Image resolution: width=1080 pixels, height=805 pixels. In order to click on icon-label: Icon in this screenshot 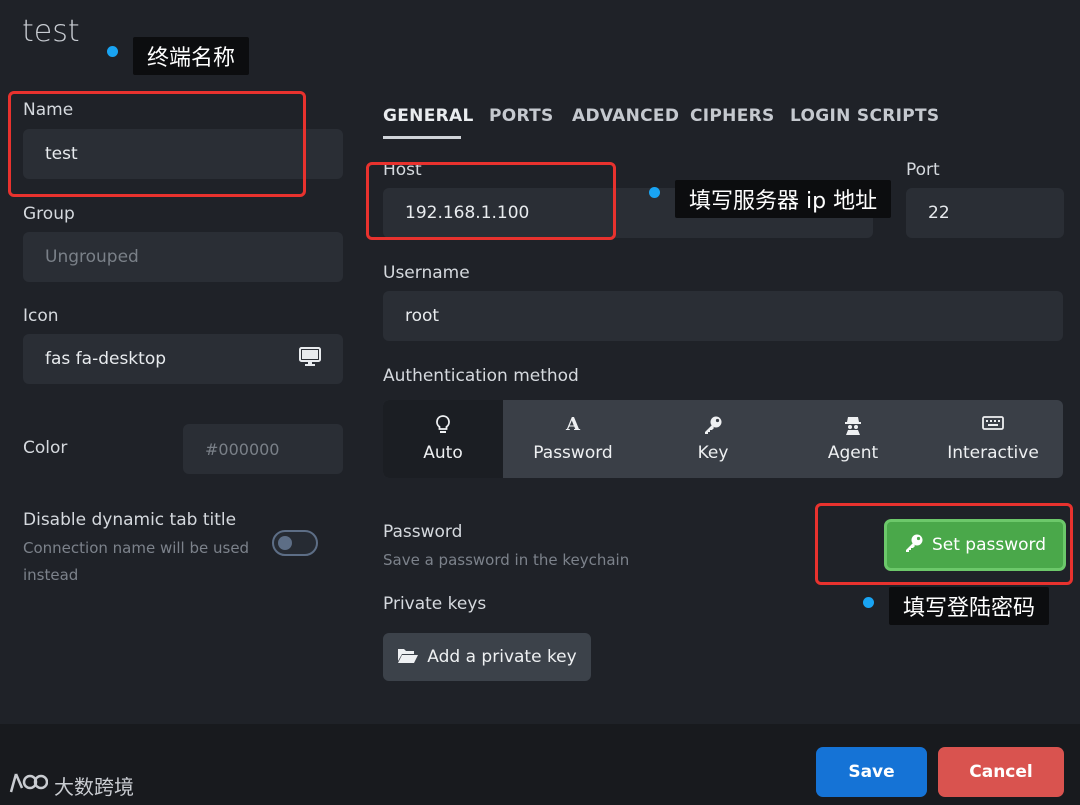, I will do `click(41, 316)`.